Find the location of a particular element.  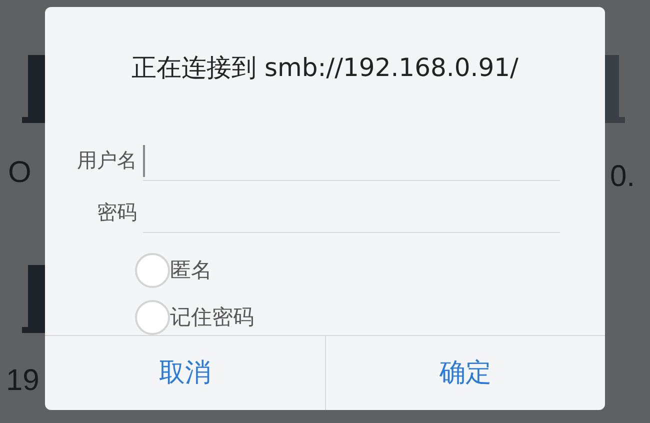

field-label: 用户名 is located at coordinates (106, 160).